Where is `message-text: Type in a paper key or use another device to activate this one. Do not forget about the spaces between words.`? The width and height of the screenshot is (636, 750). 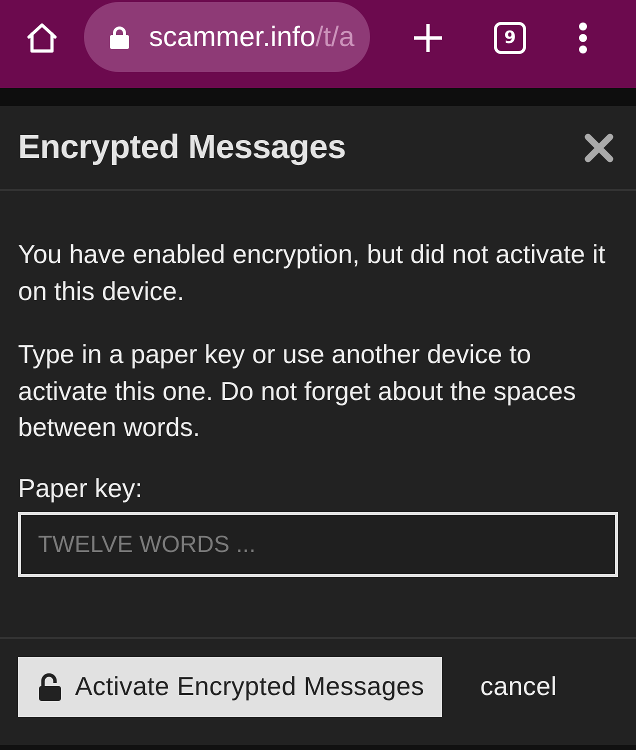
message-text: Type in a paper key or use another device to activate this one. Do not forget about the spaces between words. is located at coordinates (297, 391).